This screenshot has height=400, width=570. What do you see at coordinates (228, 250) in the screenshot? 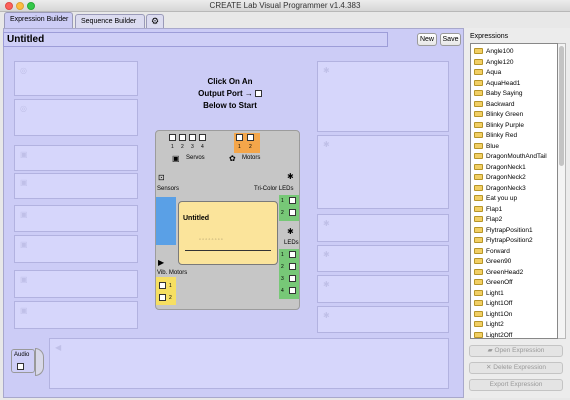
I see `card-divider` at bounding box center [228, 250].